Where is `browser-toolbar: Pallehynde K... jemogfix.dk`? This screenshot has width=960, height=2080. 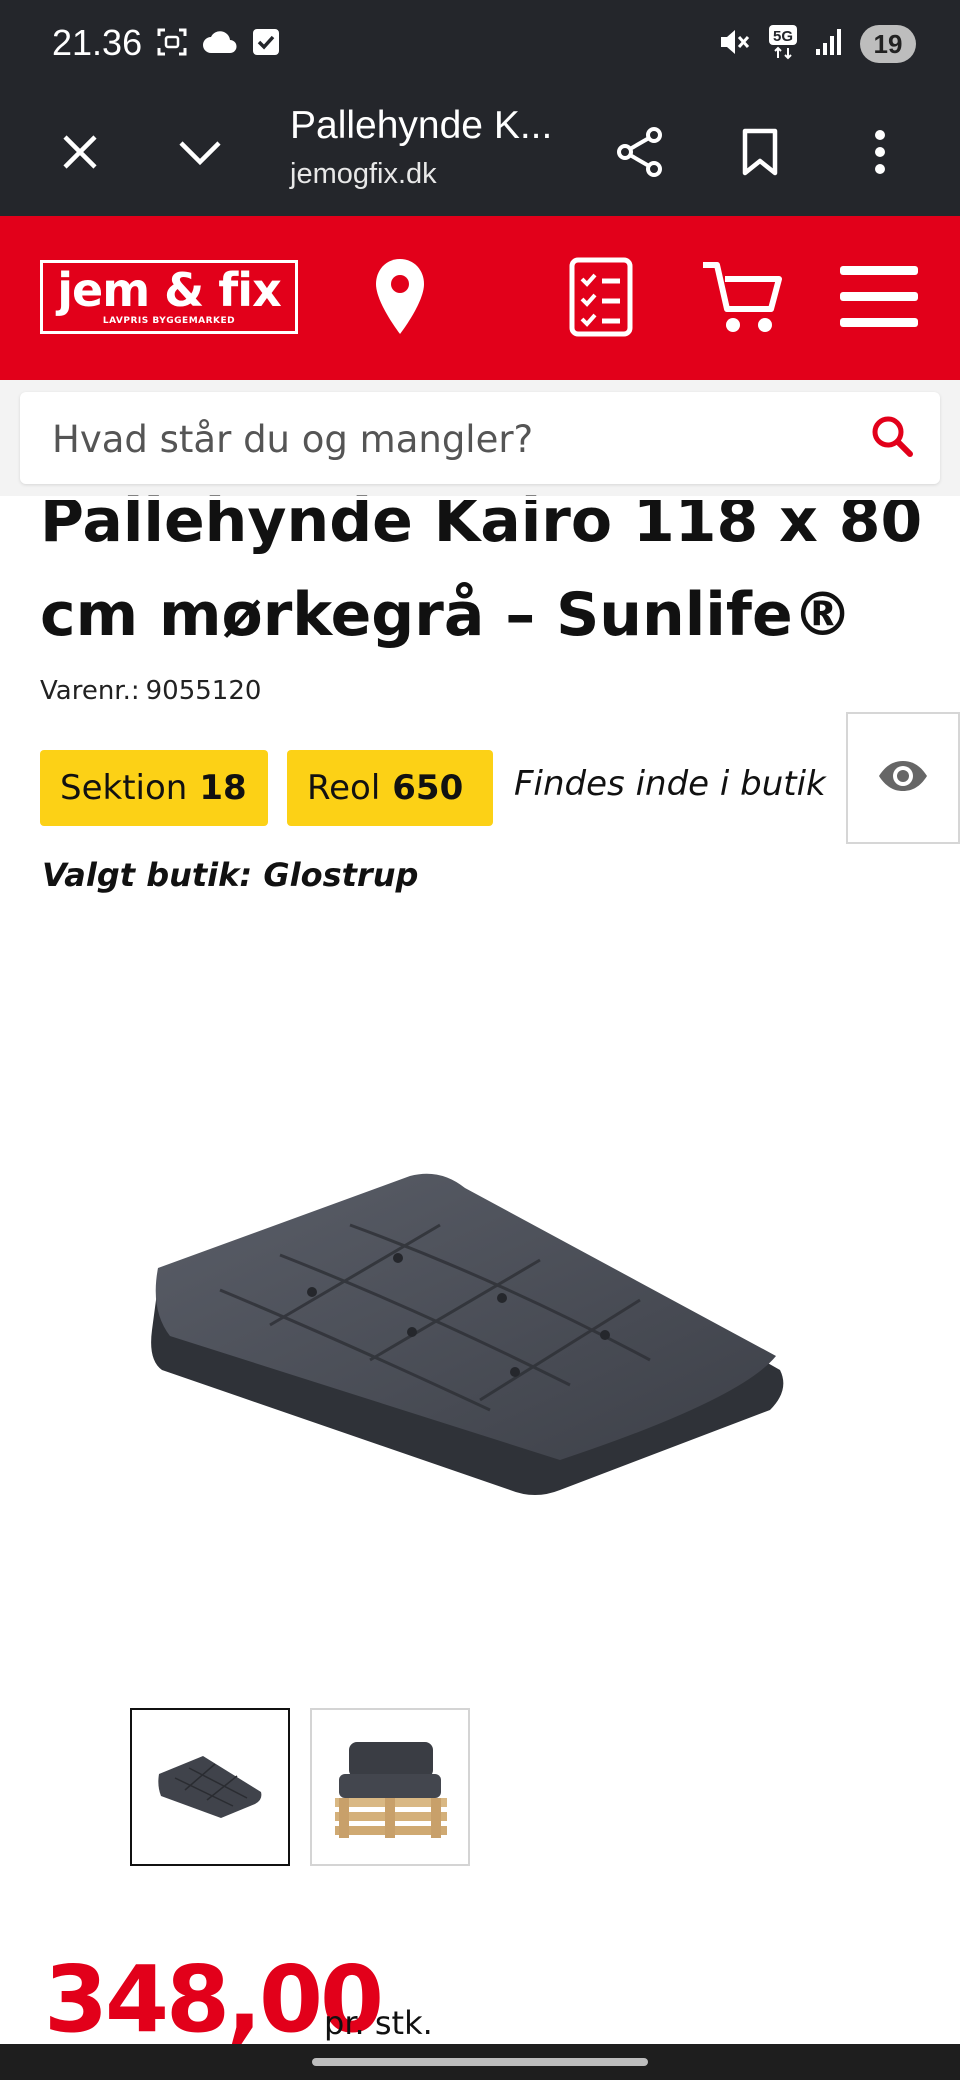 browser-toolbar: Pallehynde K... jemogfix.dk is located at coordinates (480, 154).